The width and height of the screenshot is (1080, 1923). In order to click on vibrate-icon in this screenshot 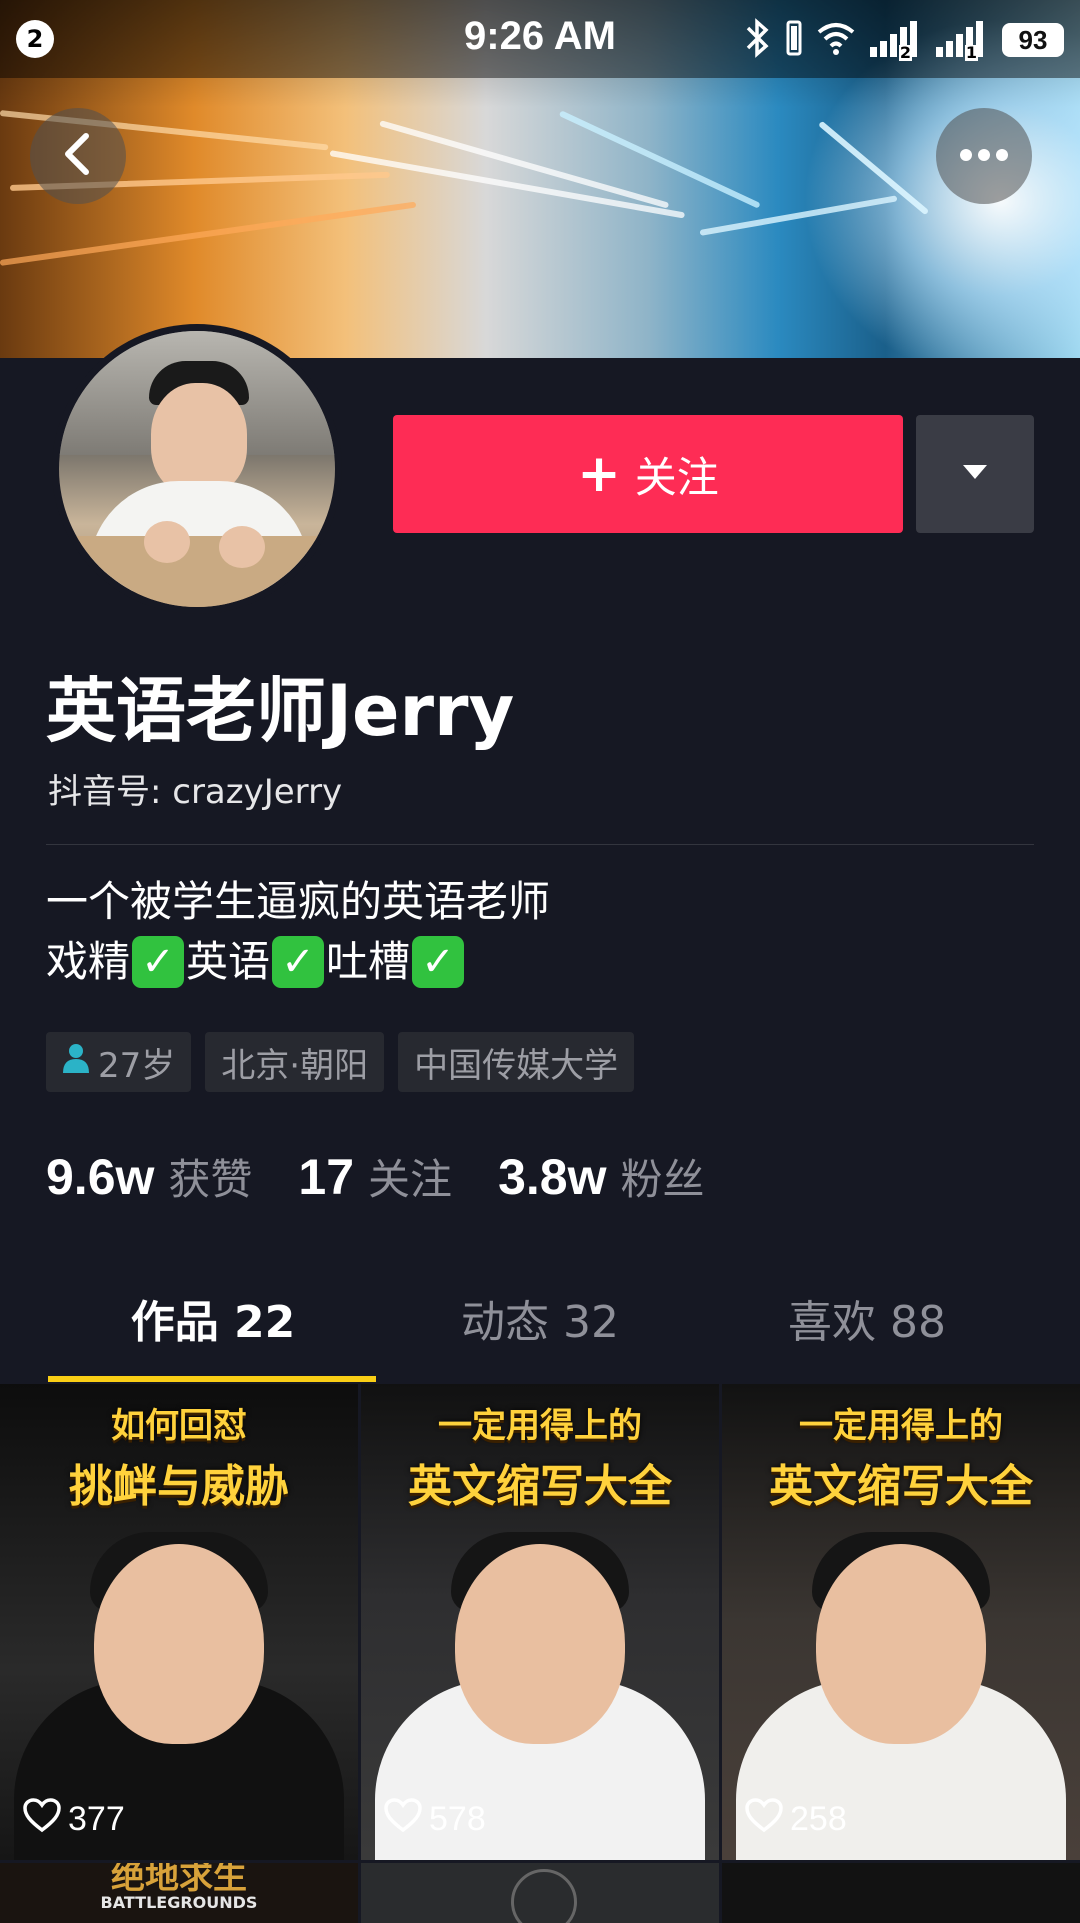, I will do `click(794, 40)`.